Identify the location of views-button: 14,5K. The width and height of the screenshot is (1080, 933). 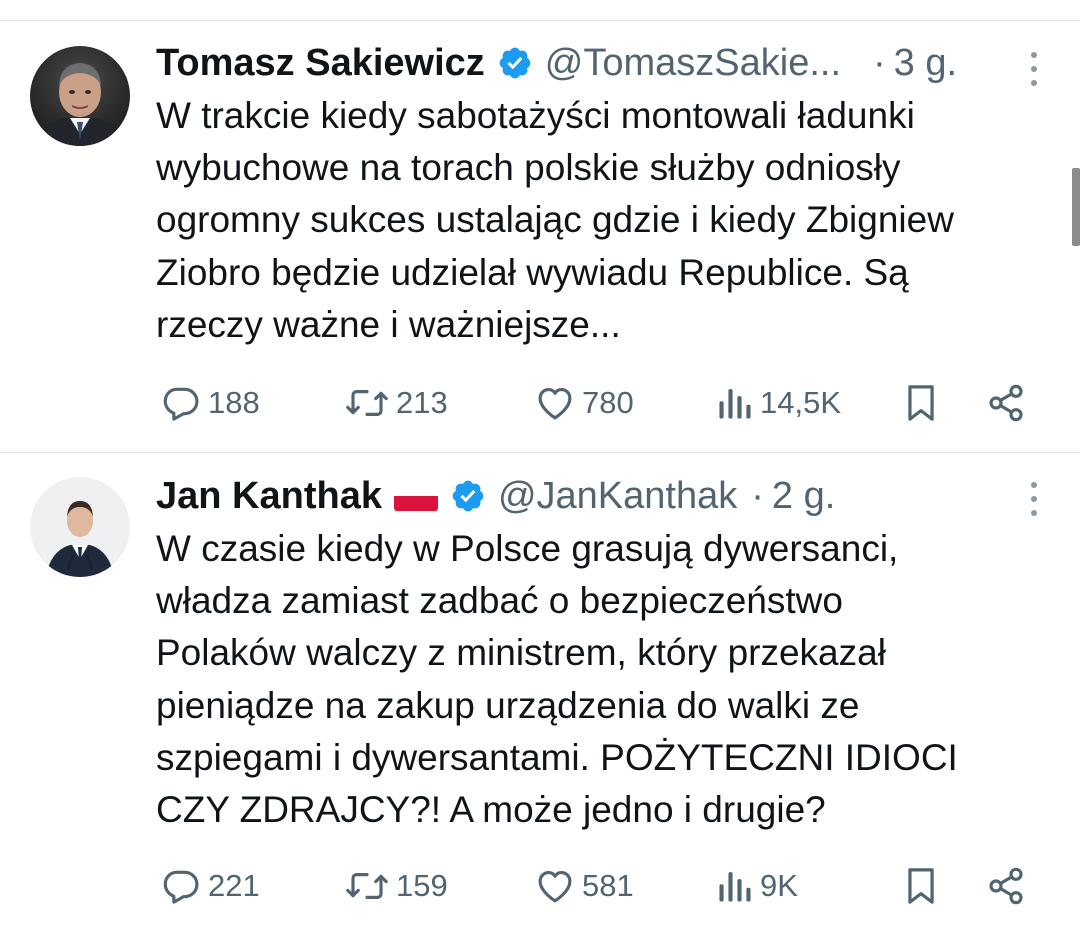
(778, 403).